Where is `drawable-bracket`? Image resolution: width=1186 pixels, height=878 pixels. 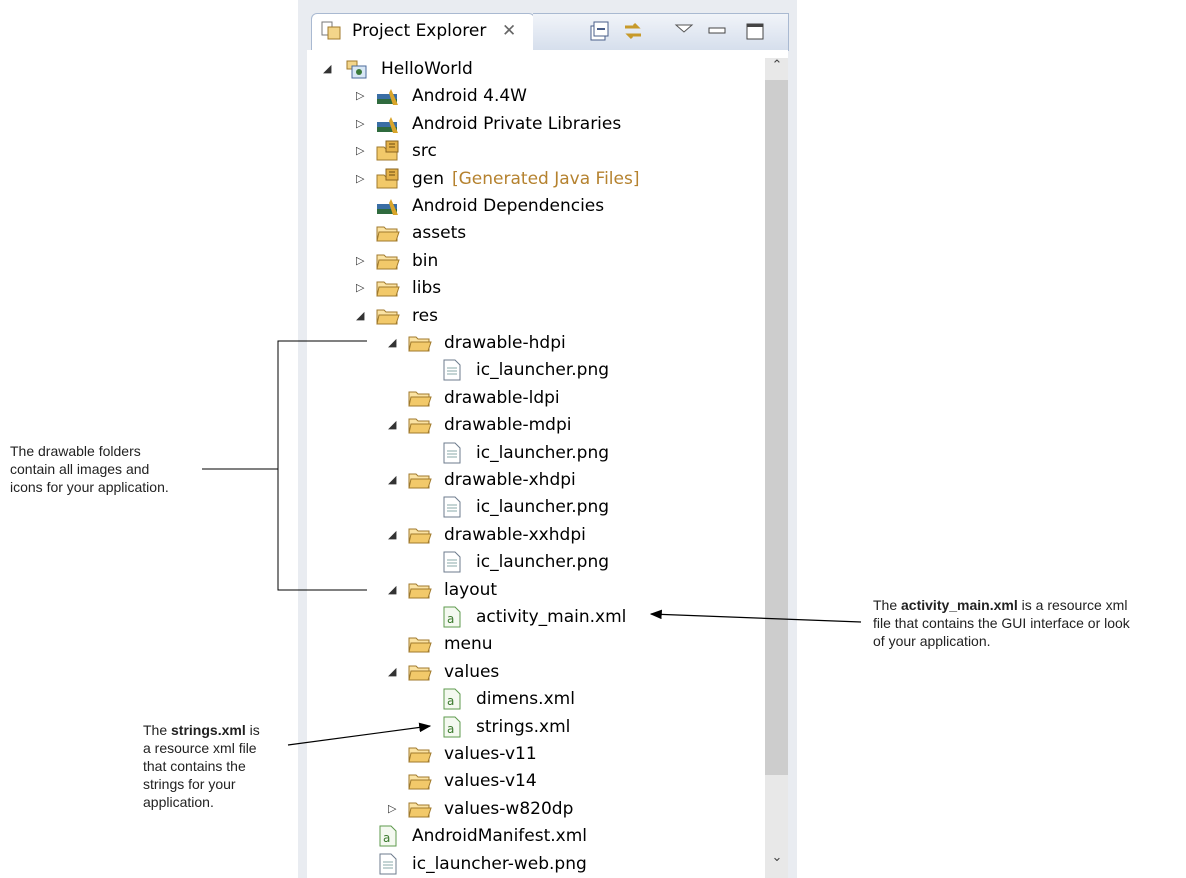
drawable-bracket is located at coordinates (284, 465).